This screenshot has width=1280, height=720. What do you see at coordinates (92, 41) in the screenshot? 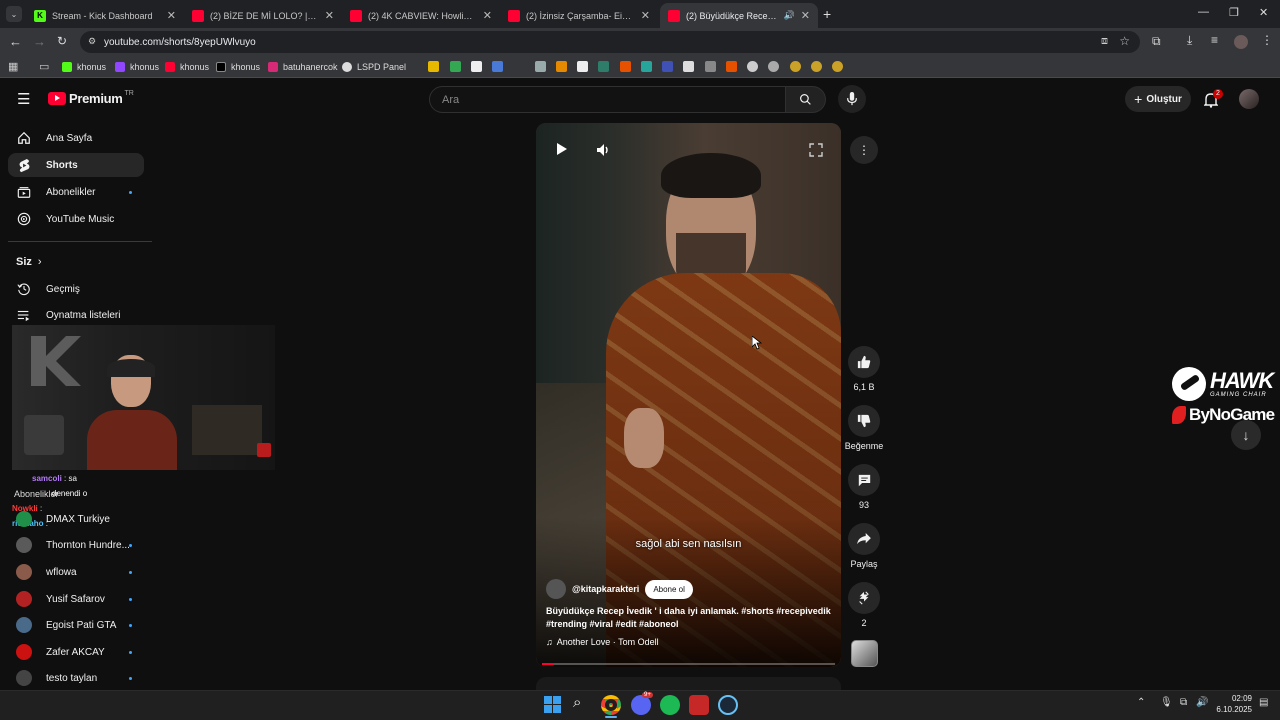
I see `site-info-icon: ⚙` at bounding box center [92, 41].